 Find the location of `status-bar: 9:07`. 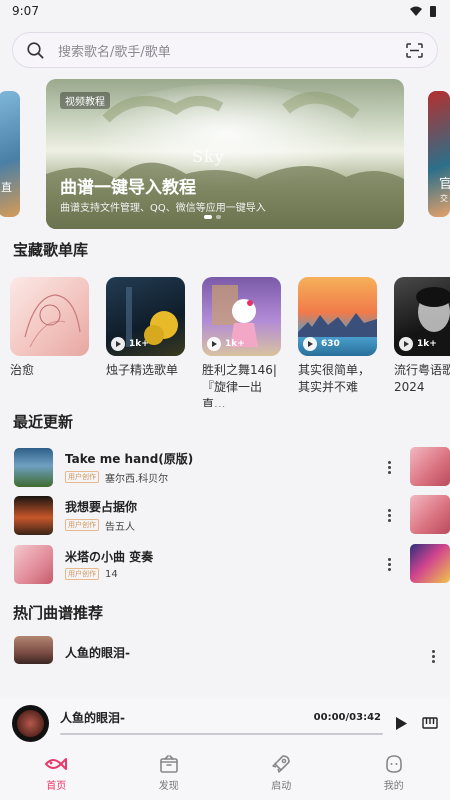

status-bar: 9:07 is located at coordinates (225, 11).